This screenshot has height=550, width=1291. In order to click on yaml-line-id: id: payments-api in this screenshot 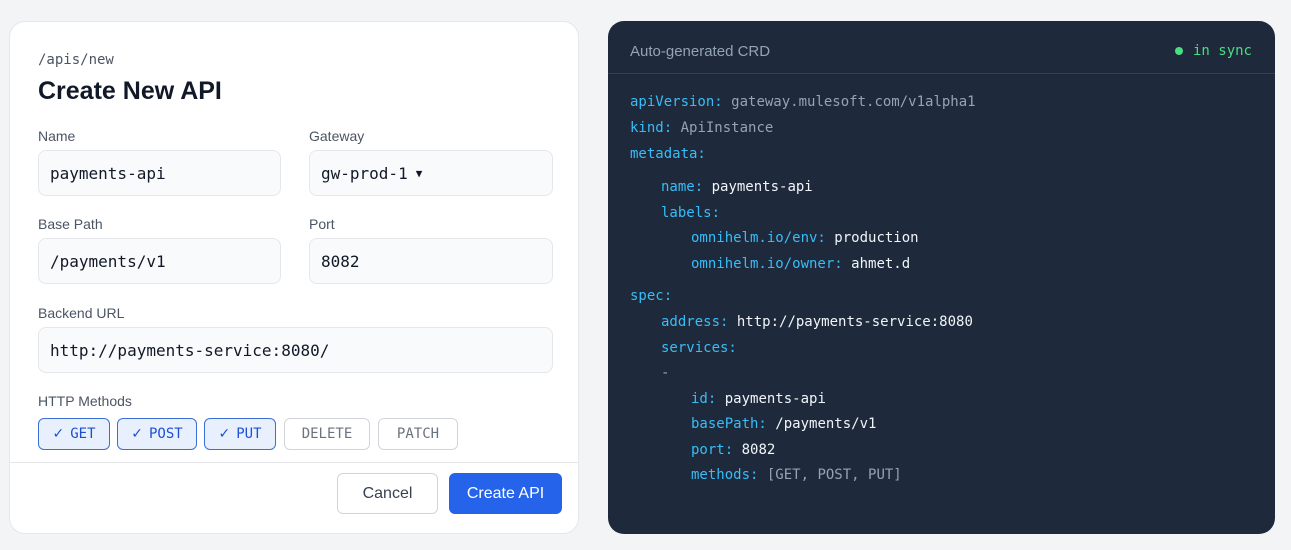, I will do `click(758, 399)`.